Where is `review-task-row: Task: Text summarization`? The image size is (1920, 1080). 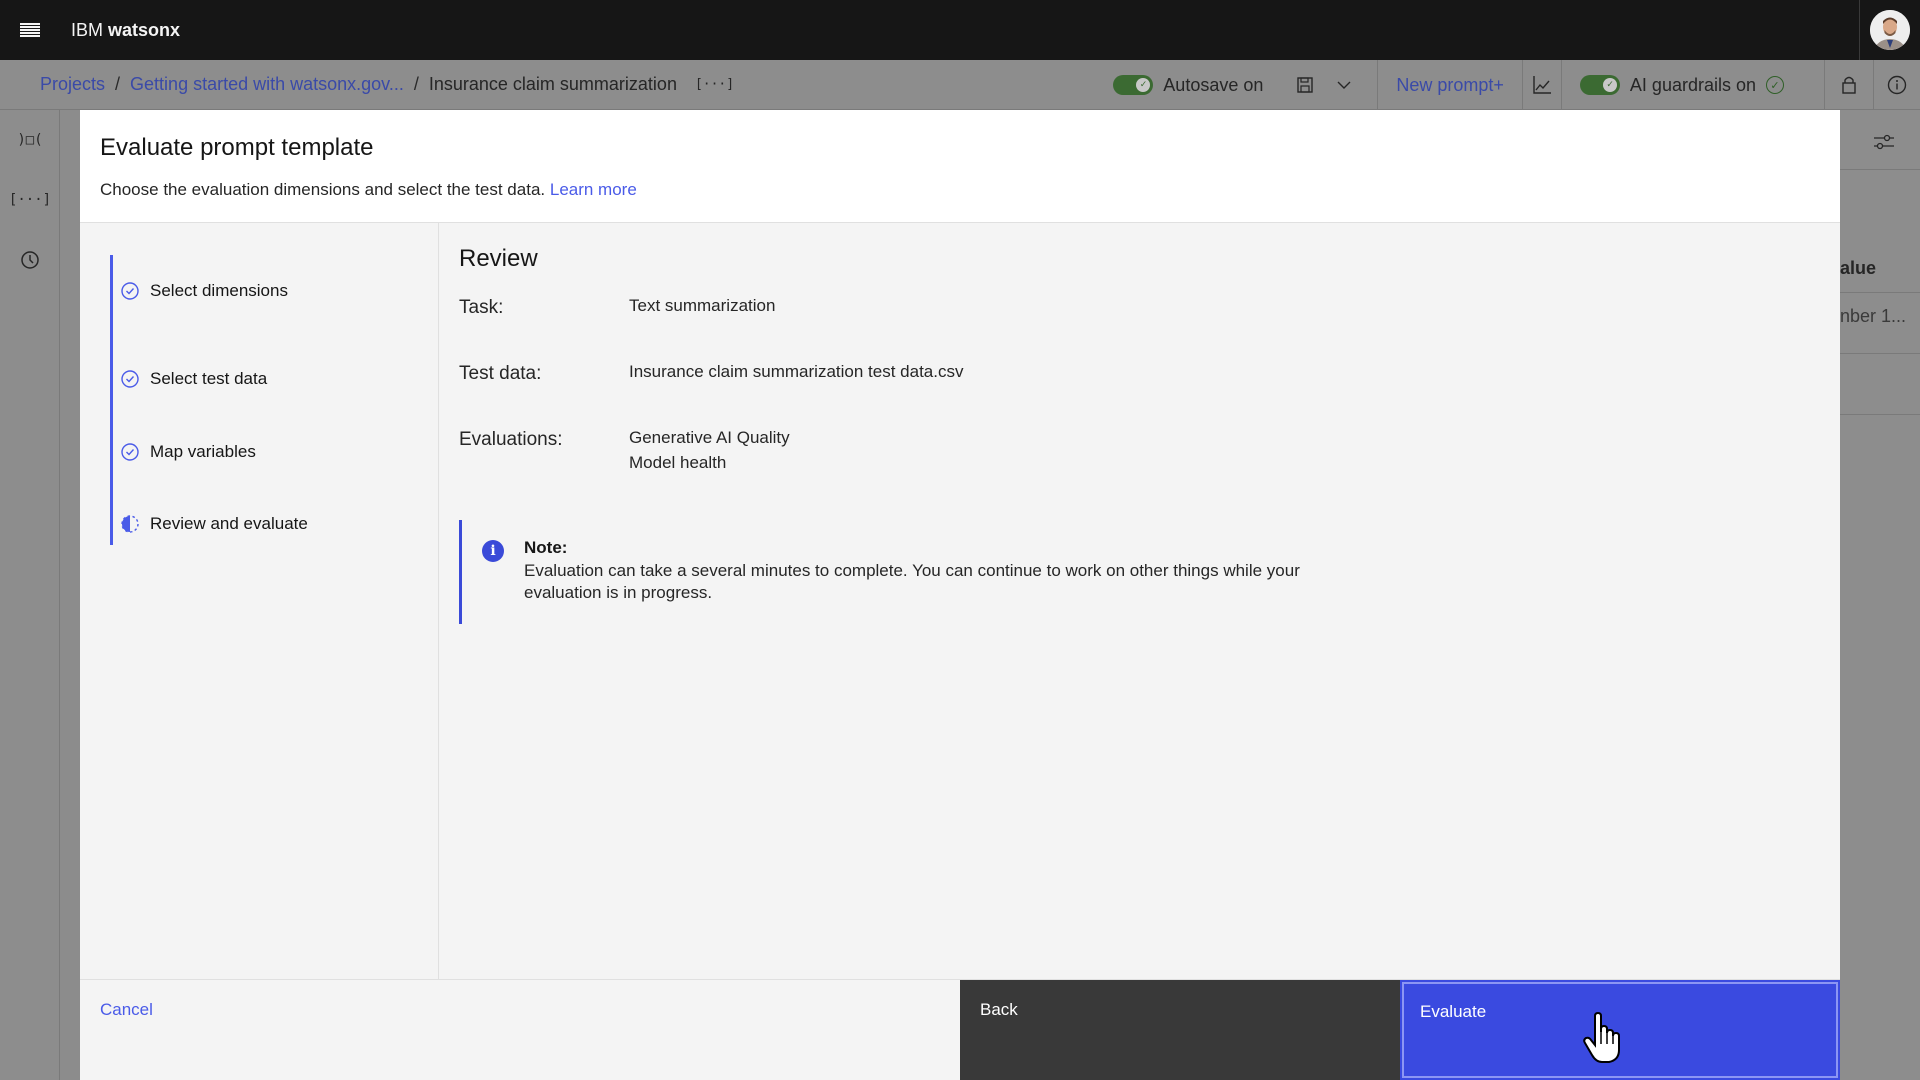
review-task-row: Task: Text summarization is located at coordinates (1139, 306).